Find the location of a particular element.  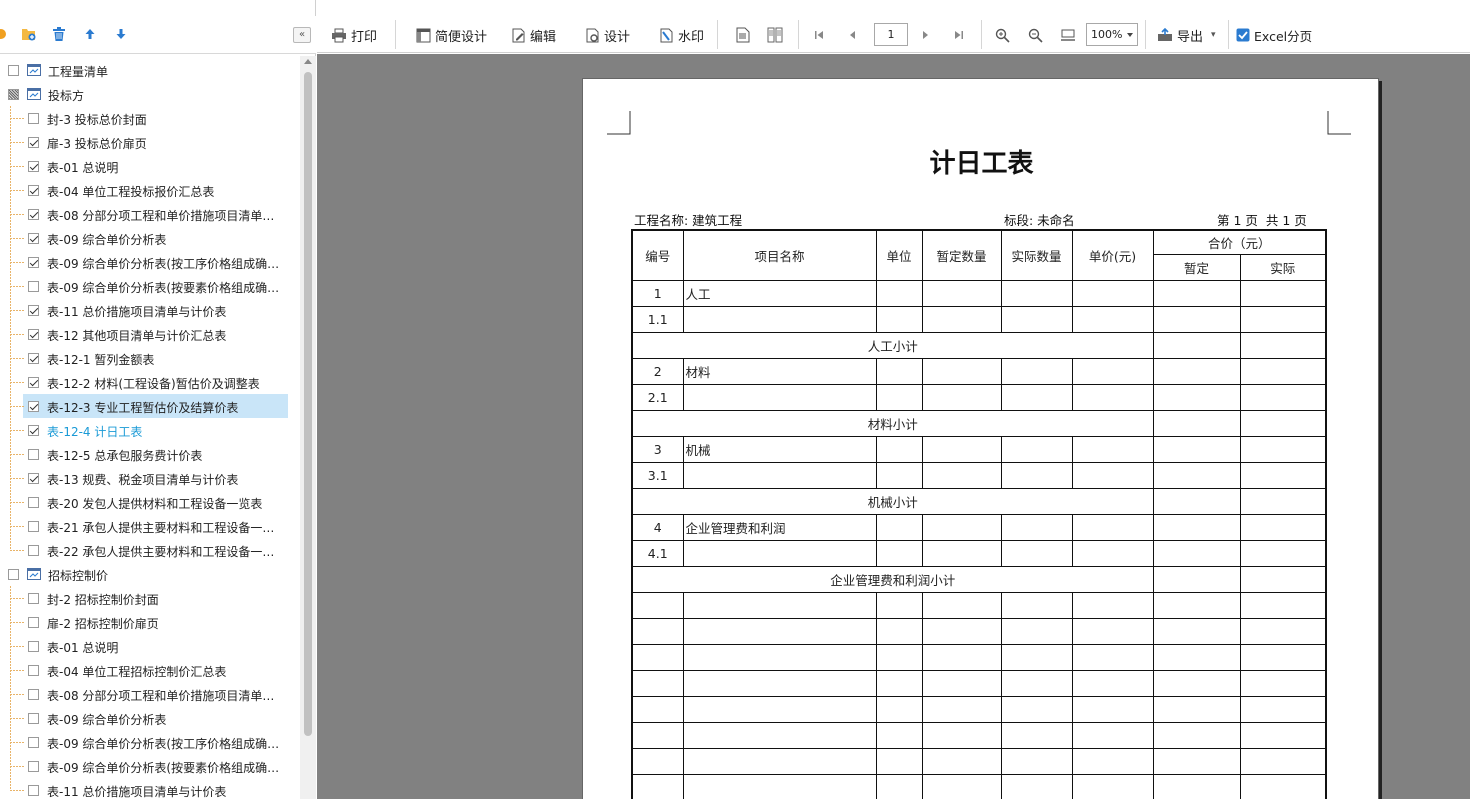

tree-item: 表-12-4 计日工表 is located at coordinates (150, 430).